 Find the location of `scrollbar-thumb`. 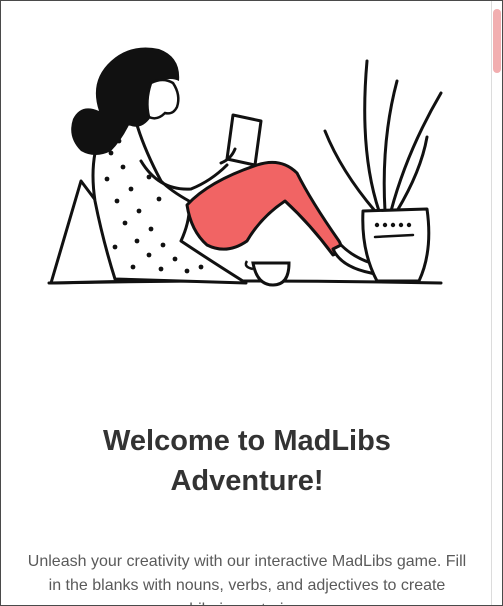

scrollbar-thumb is located at coordinates (497, 41).